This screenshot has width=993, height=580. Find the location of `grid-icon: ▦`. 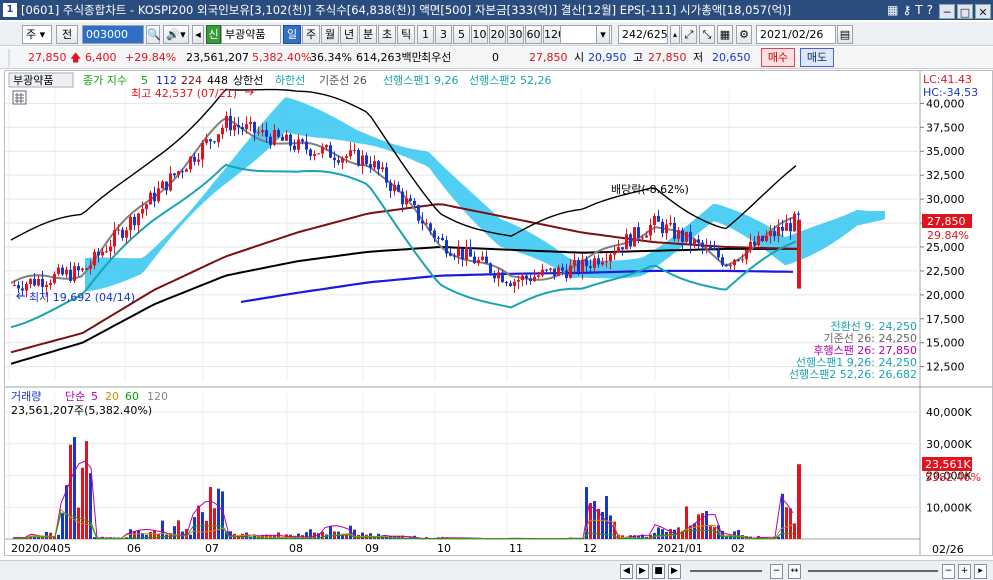

grid-icon: ▦ is located at coordinates (892, 10).